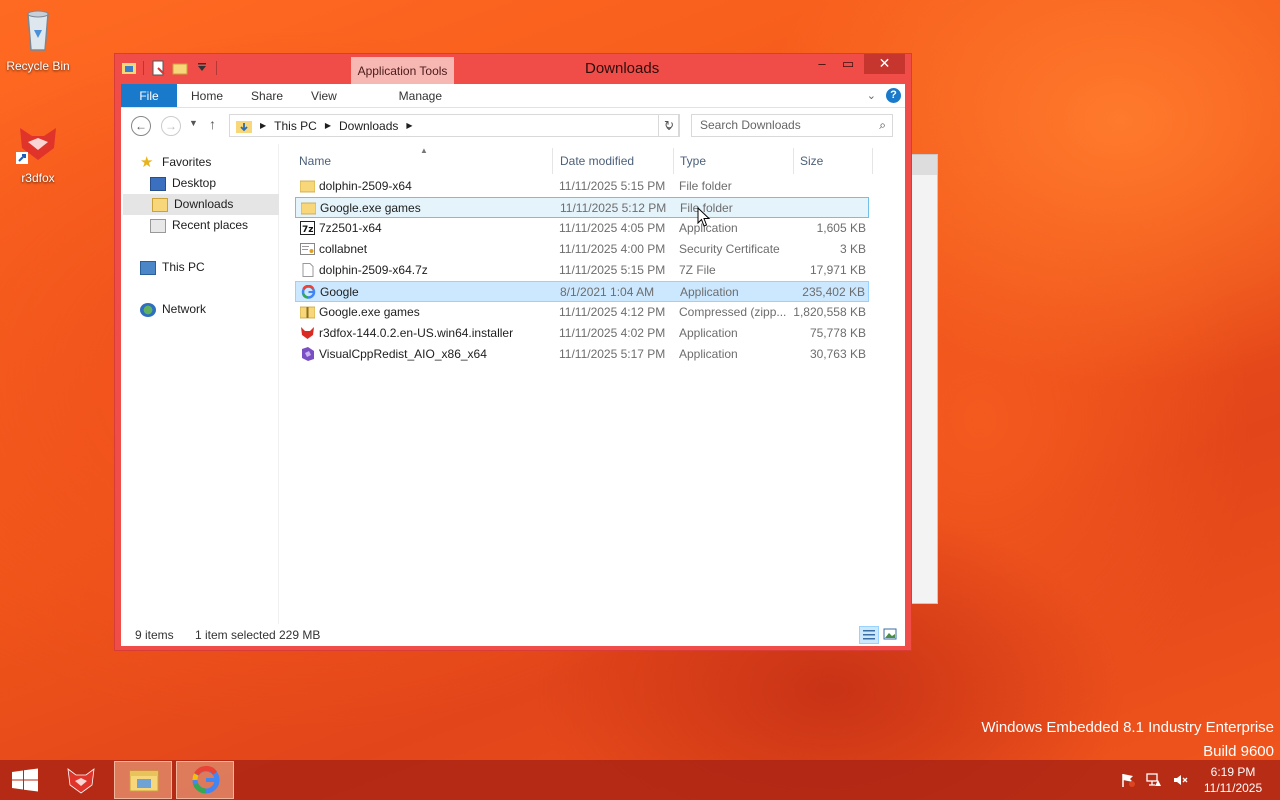 The width and height of the screenshot is (1280, 800). What do you see at coordinates (315, 161) in the screenshot?
I see `column-header-name: Name` at bounding box center [315, 161].